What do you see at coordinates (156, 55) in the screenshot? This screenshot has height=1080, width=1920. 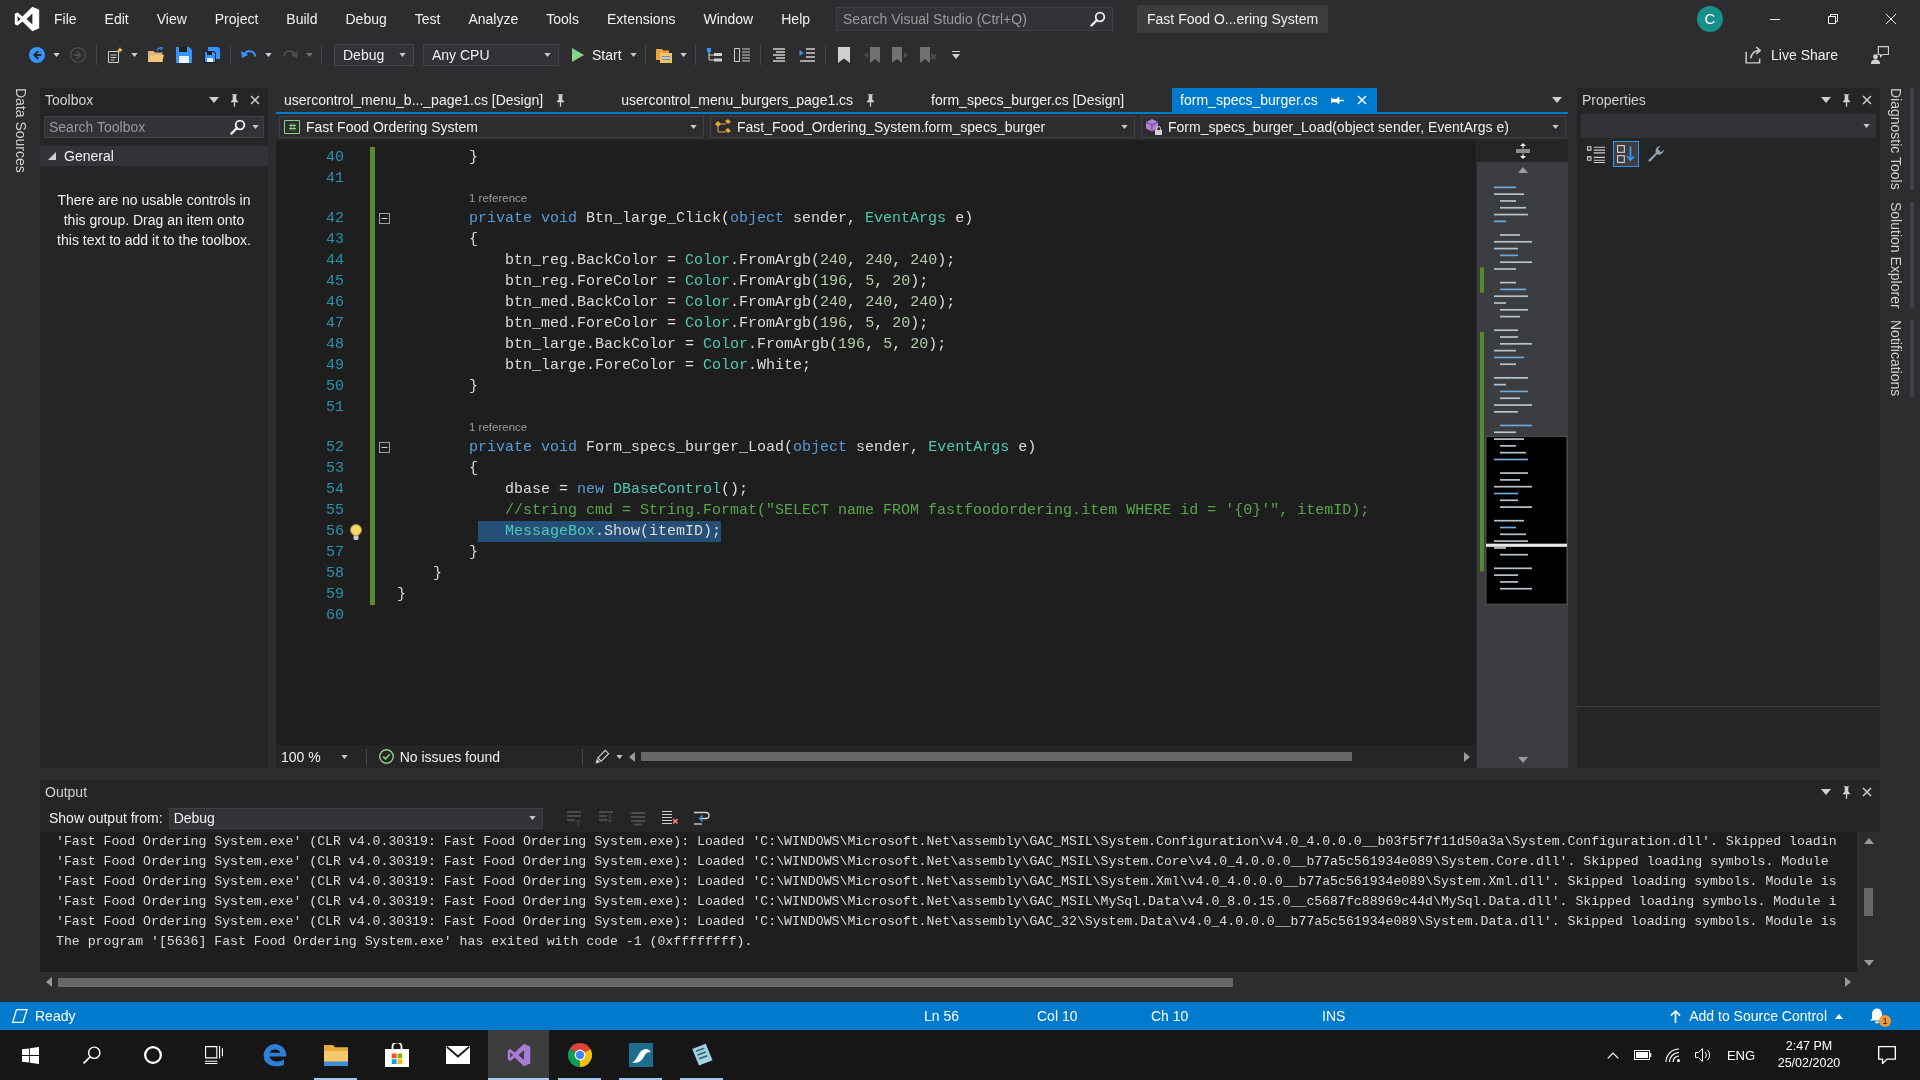 I see `open-folder-icon` at bounding box center [156, 55].